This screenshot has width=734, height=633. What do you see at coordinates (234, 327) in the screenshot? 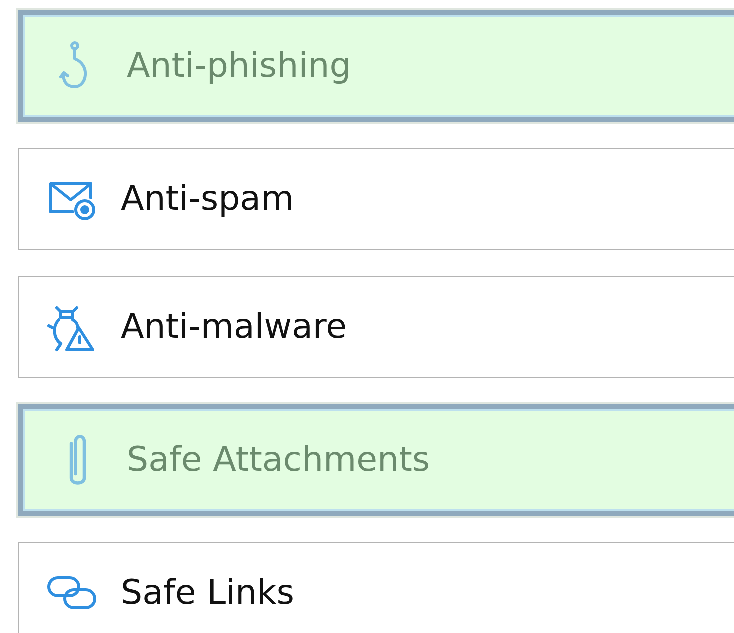
I see `policy-label: Anti-malware` at bounding box center [234, 327].